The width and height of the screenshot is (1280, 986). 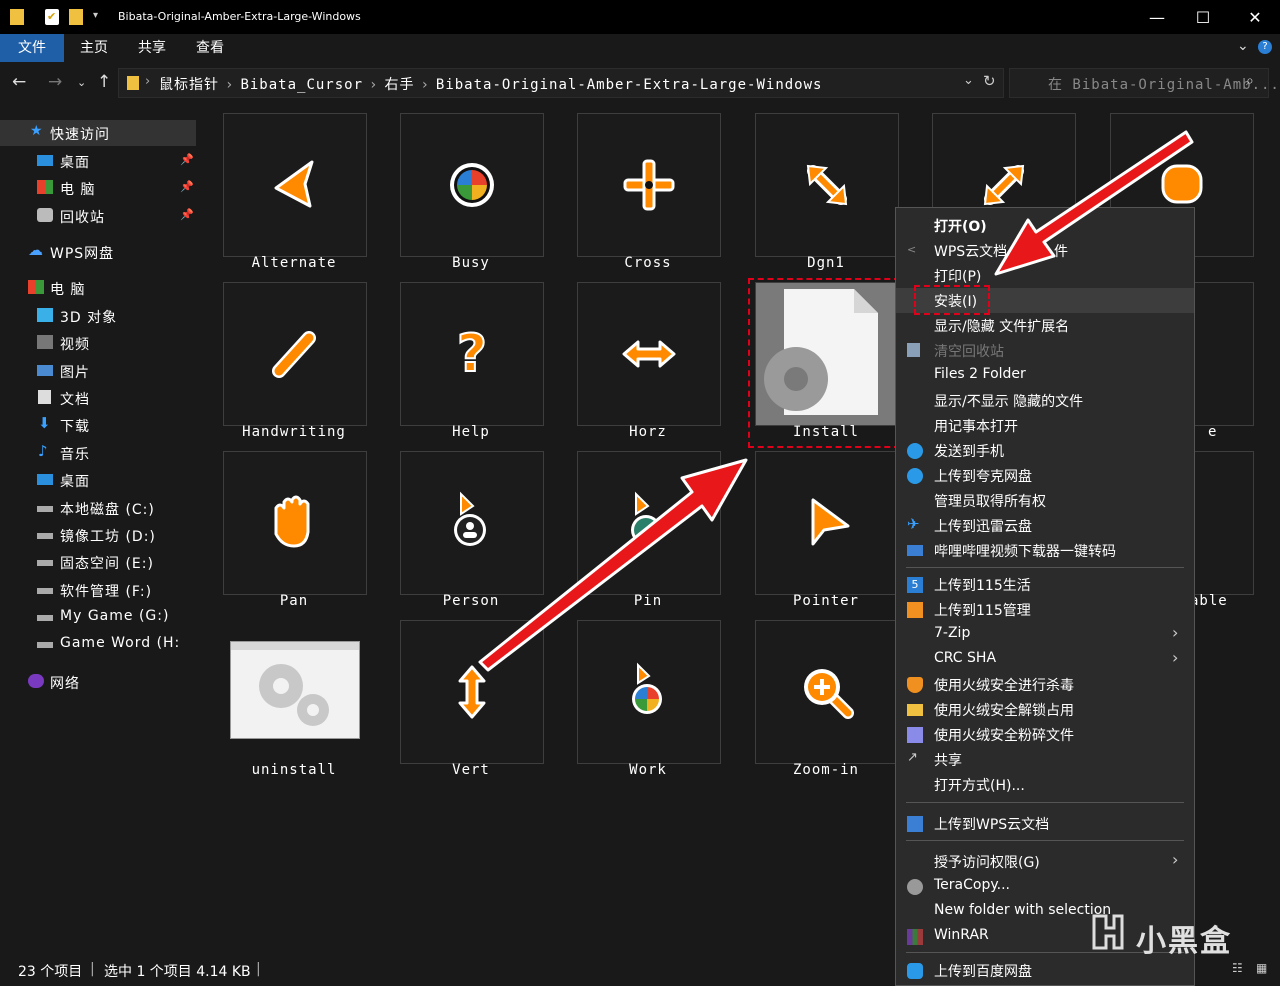 I want to click on watermark-text: 小黑盒, so click(x=1184, y=941).